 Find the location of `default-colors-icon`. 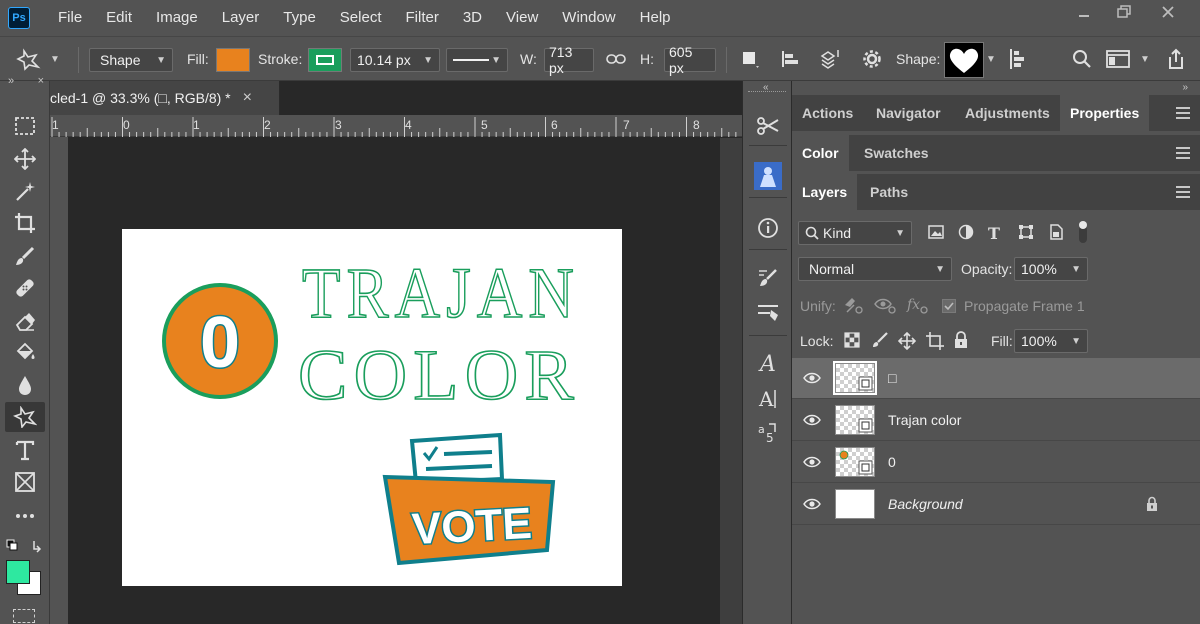

default-colors-icon is located at coordinates (26, 545).